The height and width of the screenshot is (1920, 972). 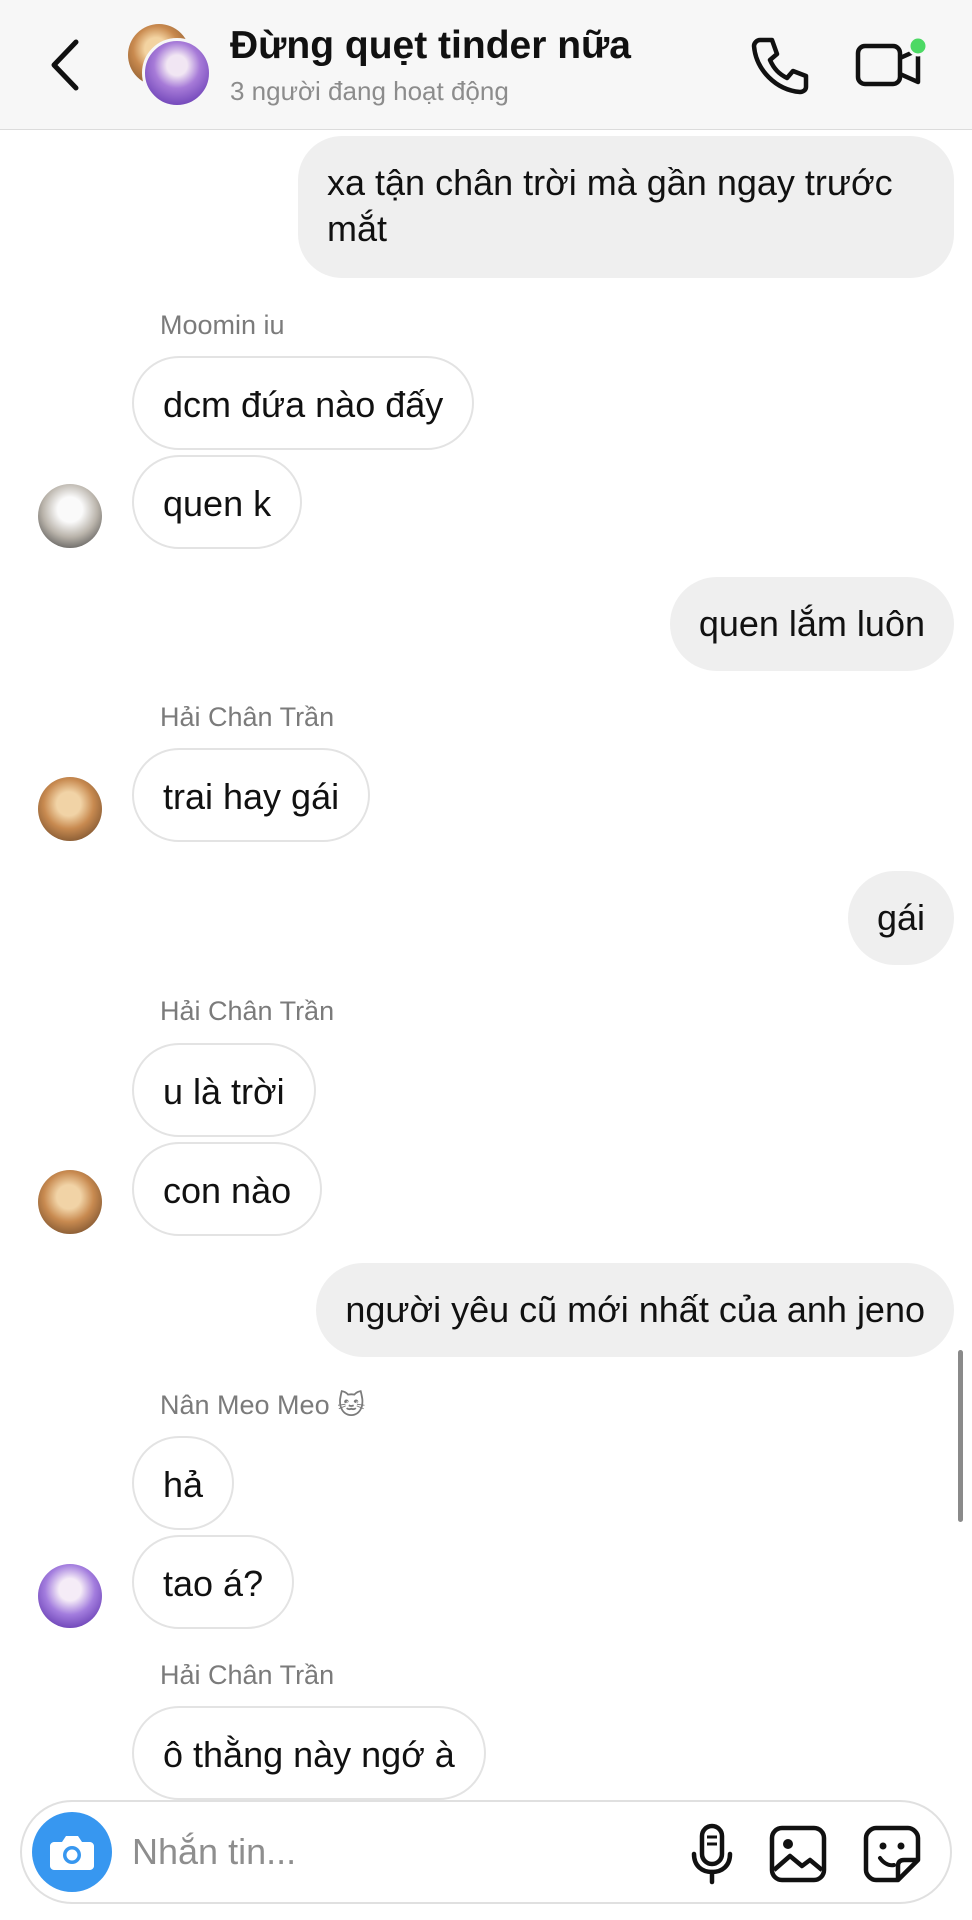 I want to click on video-camera-icon, so click(x=892, y=61).